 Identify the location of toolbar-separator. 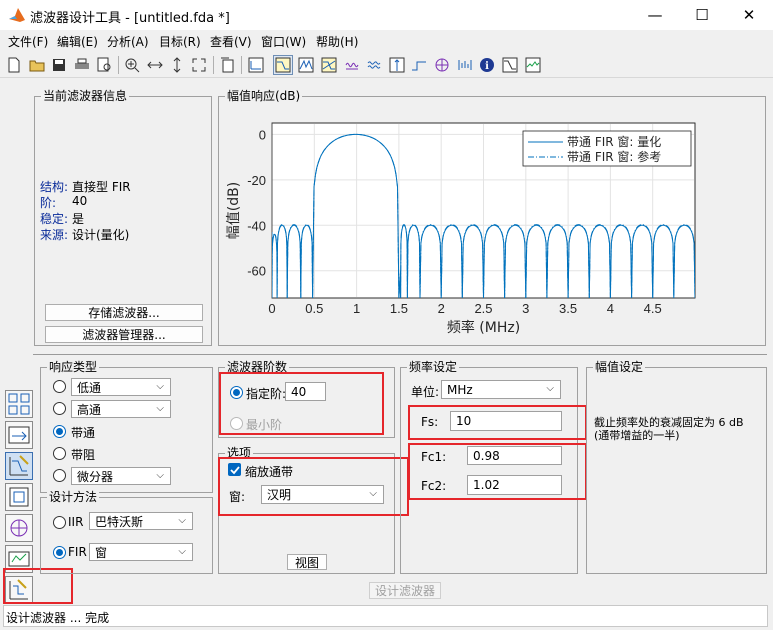
(241, 65).